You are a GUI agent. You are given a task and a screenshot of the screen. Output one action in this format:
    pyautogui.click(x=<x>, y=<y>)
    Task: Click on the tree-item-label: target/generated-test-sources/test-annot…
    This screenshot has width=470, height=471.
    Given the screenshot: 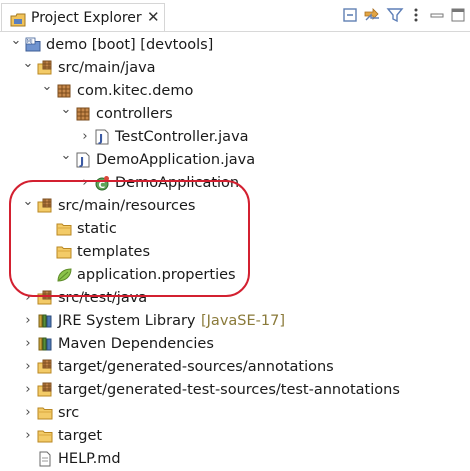 What is the action you would take?
    pyautogui.click(x=229, y=390)
    